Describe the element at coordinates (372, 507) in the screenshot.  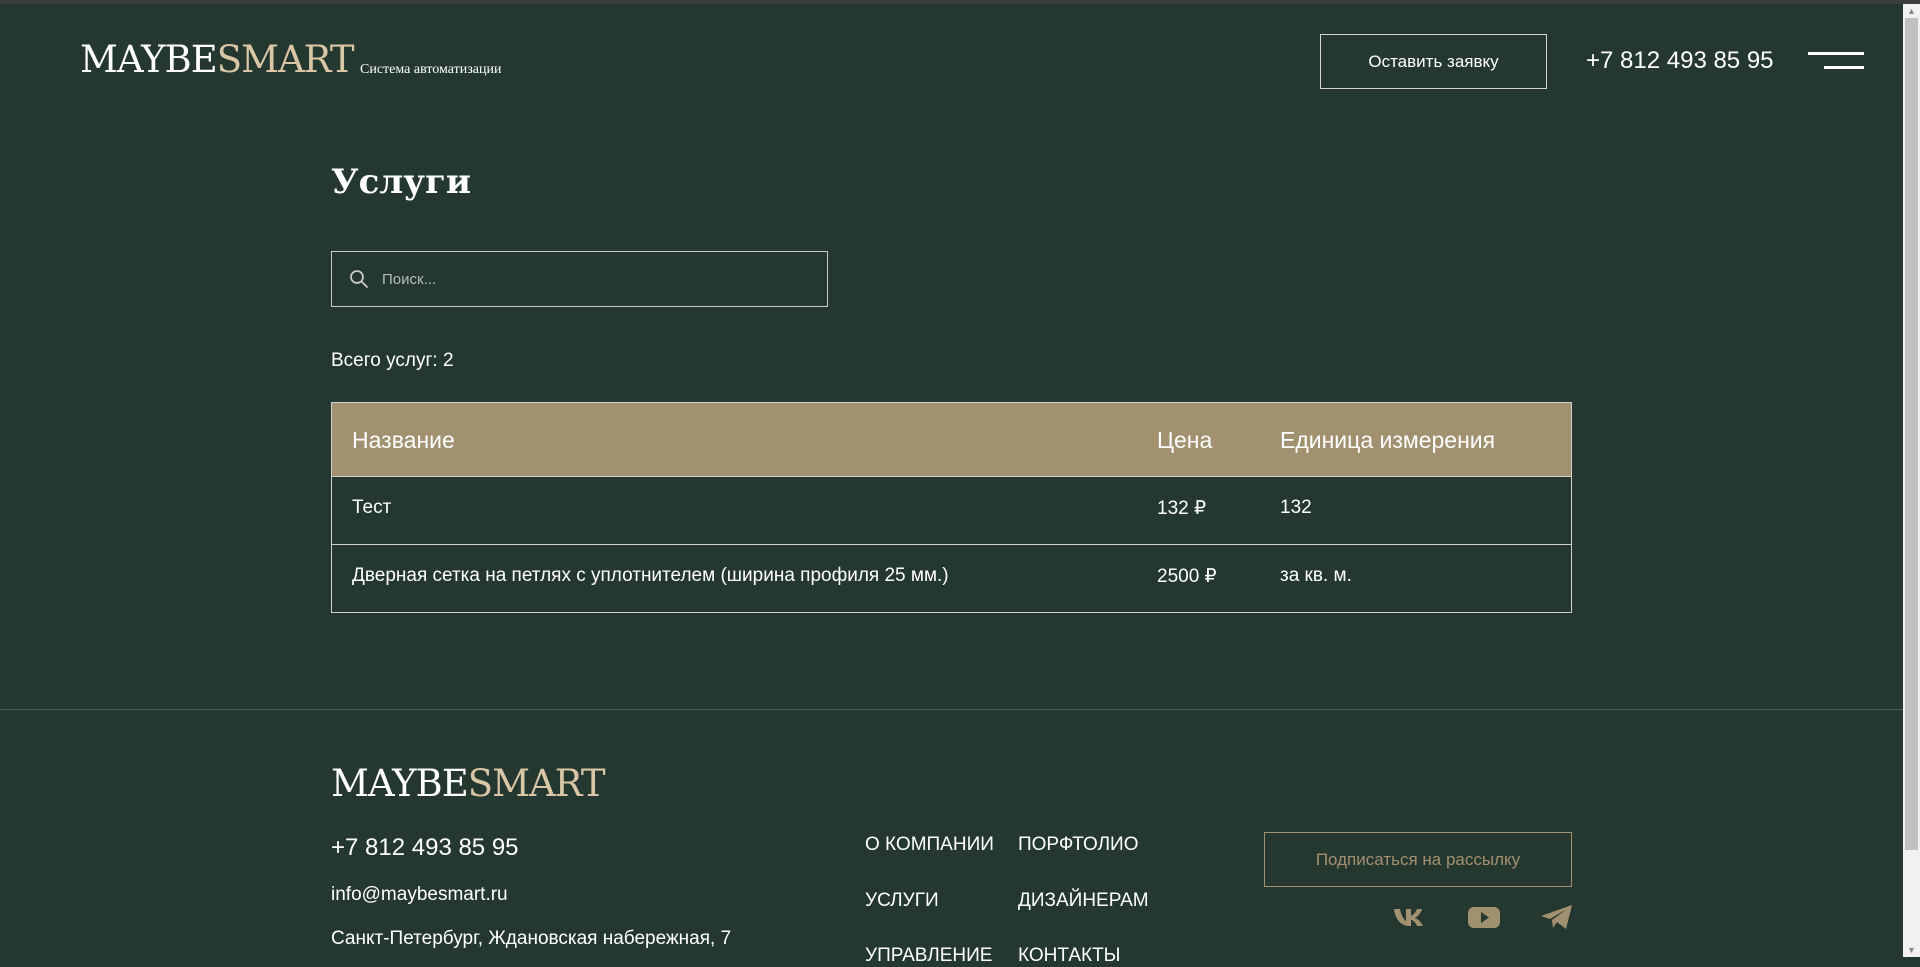
I see `service-name: Тест` at that location.